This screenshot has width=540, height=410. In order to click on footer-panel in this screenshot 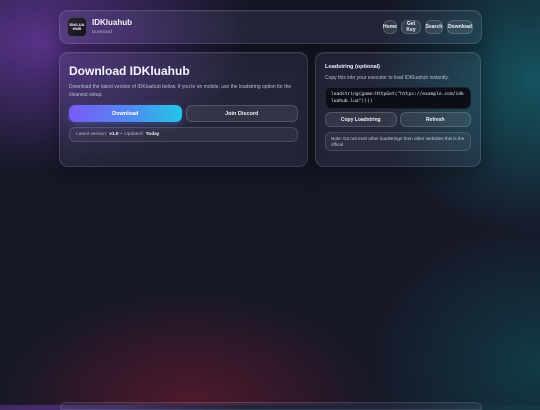, I will do `click(271, 406)`.